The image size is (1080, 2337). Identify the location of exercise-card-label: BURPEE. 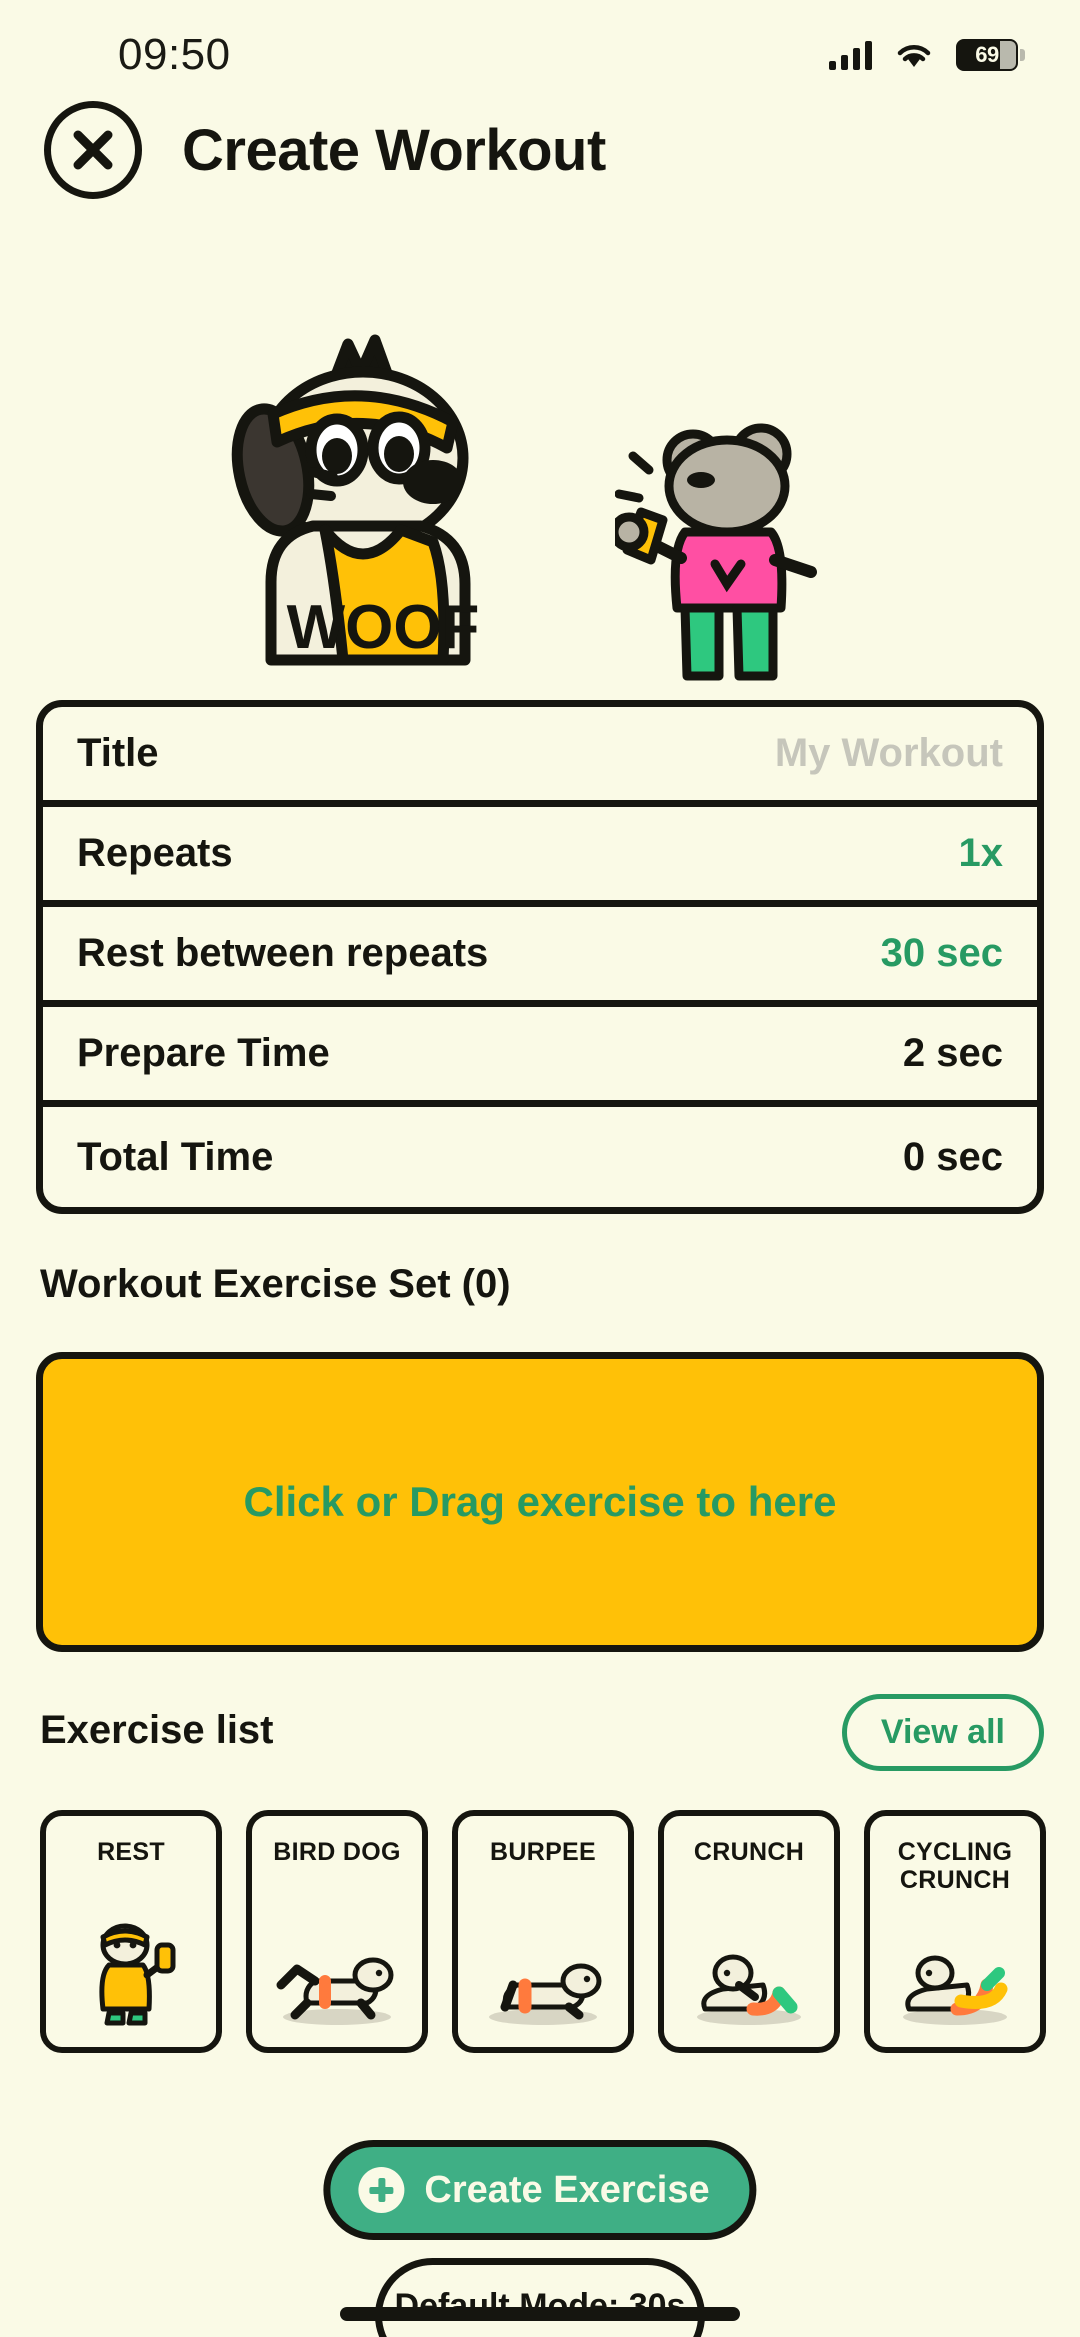
(543, 1852).